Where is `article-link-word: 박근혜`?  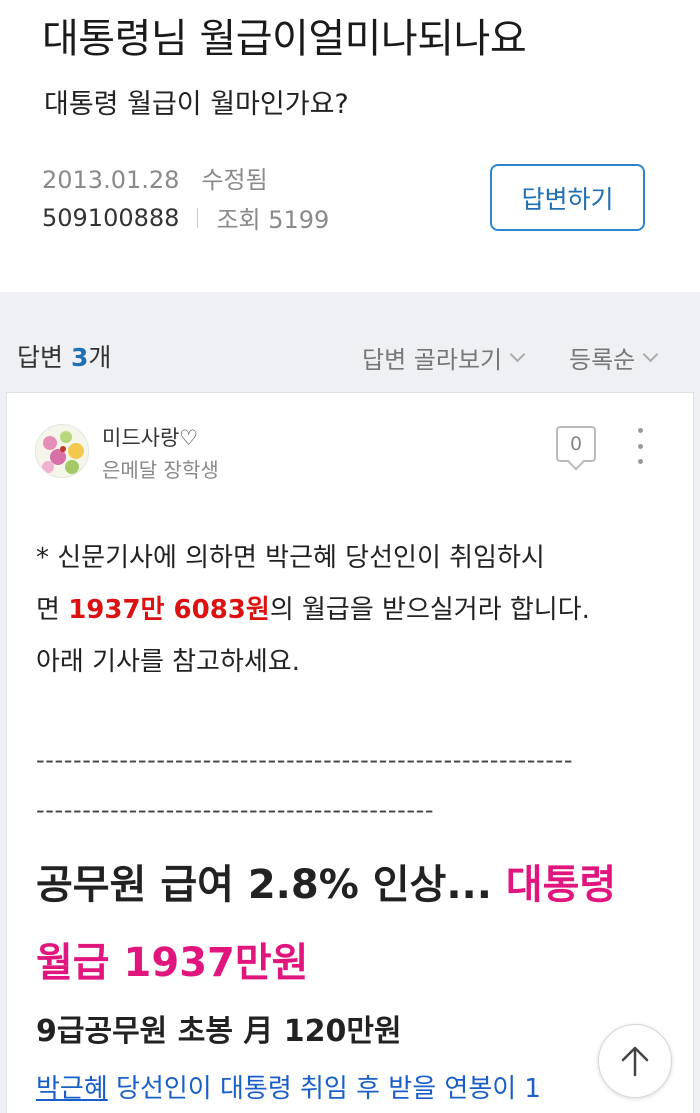 article-link-word: 박근혜 is located at coordinates (72, 1089).